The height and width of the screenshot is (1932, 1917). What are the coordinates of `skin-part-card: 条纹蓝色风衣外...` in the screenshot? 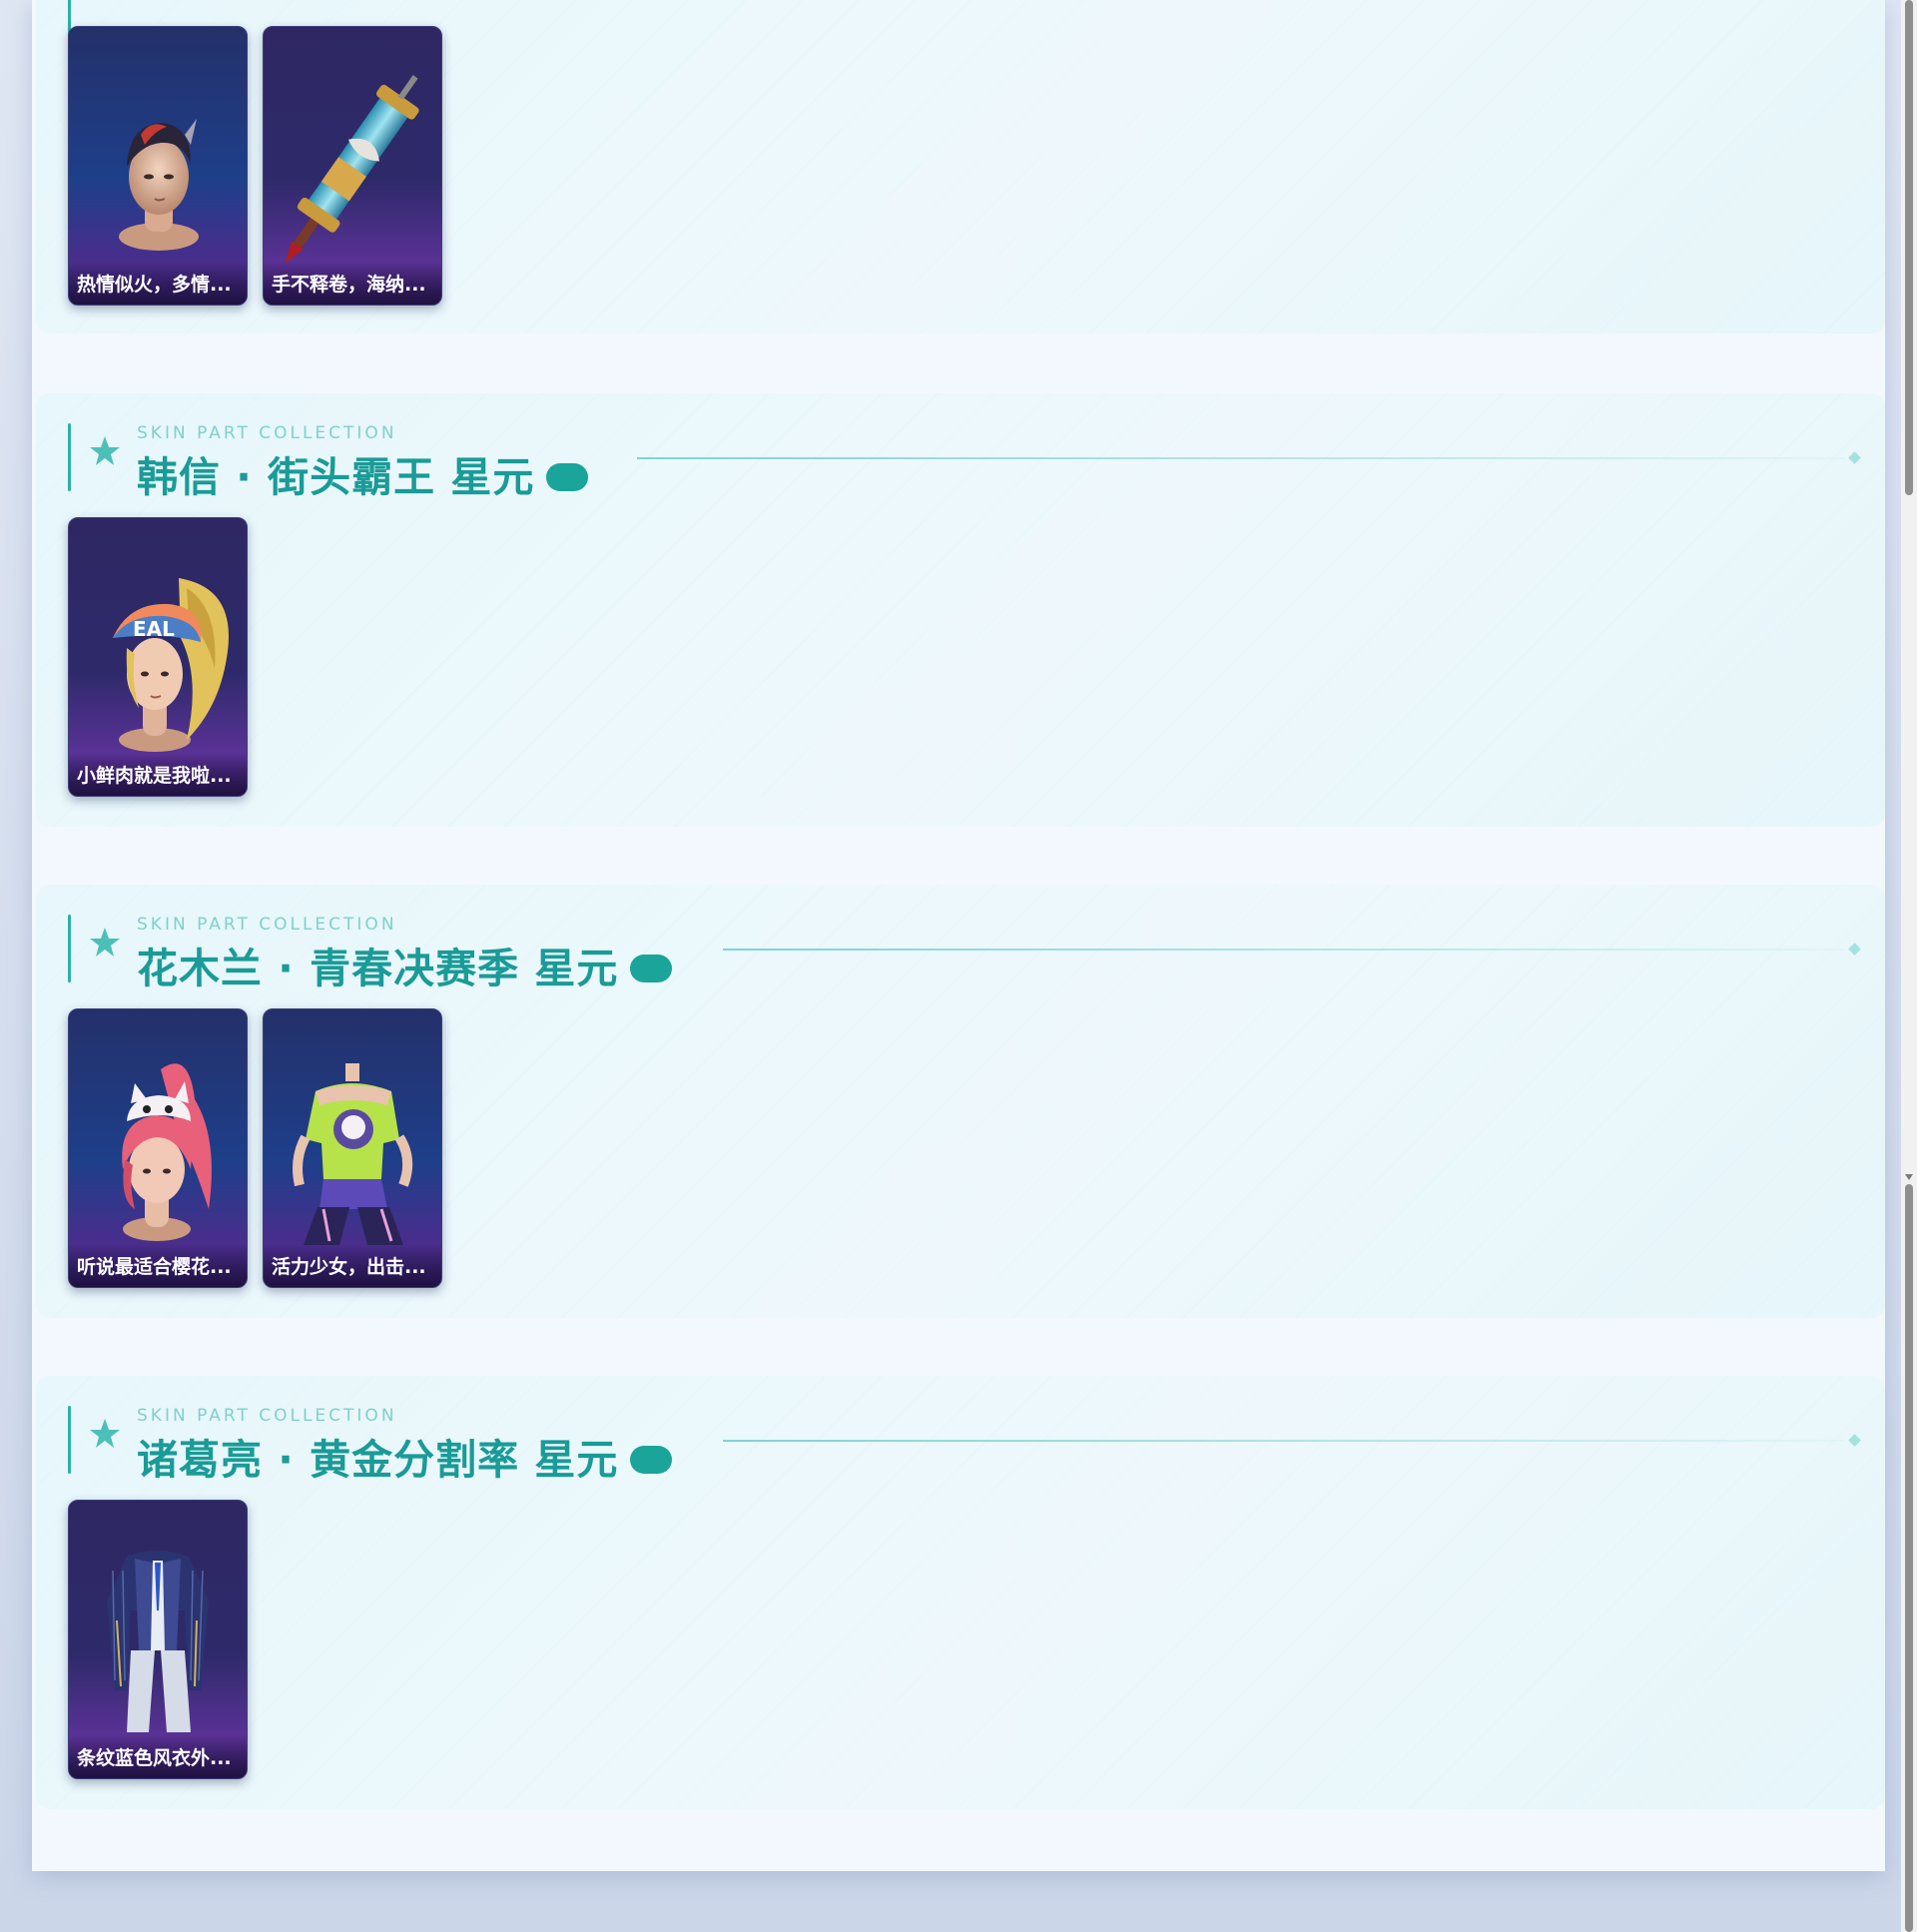 It's located at (158, 1639).